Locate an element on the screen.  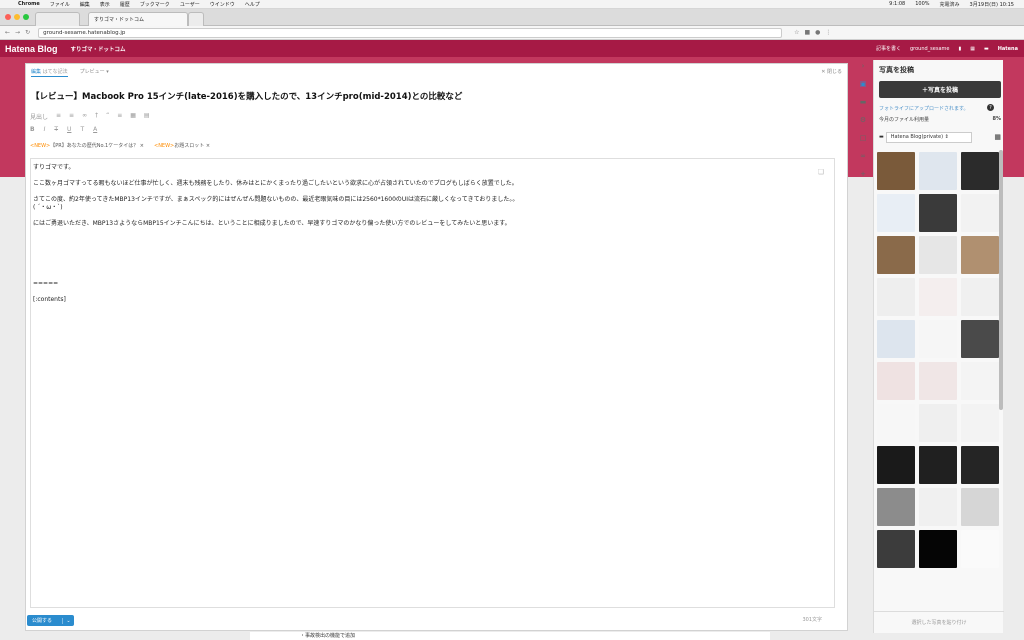
more-icon: ▤ is located at coordinates (147, 116).